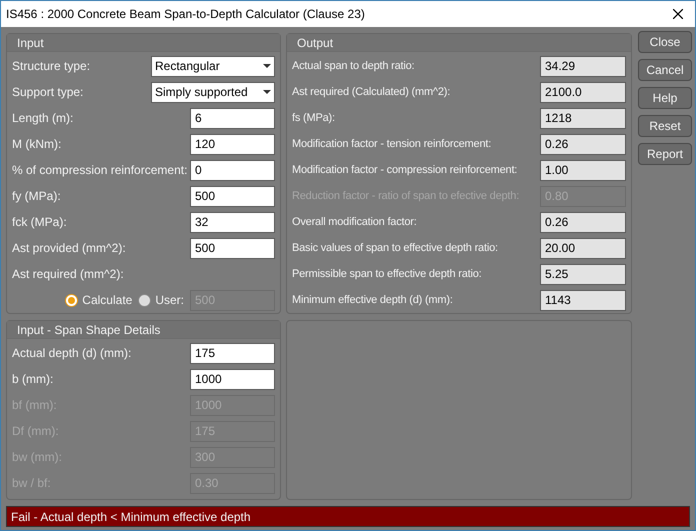 This screenshot has height=531, width=696. Describe the element at coordinates (665, 42) in the screenshot. I see `dialog-button: Close` at that location.